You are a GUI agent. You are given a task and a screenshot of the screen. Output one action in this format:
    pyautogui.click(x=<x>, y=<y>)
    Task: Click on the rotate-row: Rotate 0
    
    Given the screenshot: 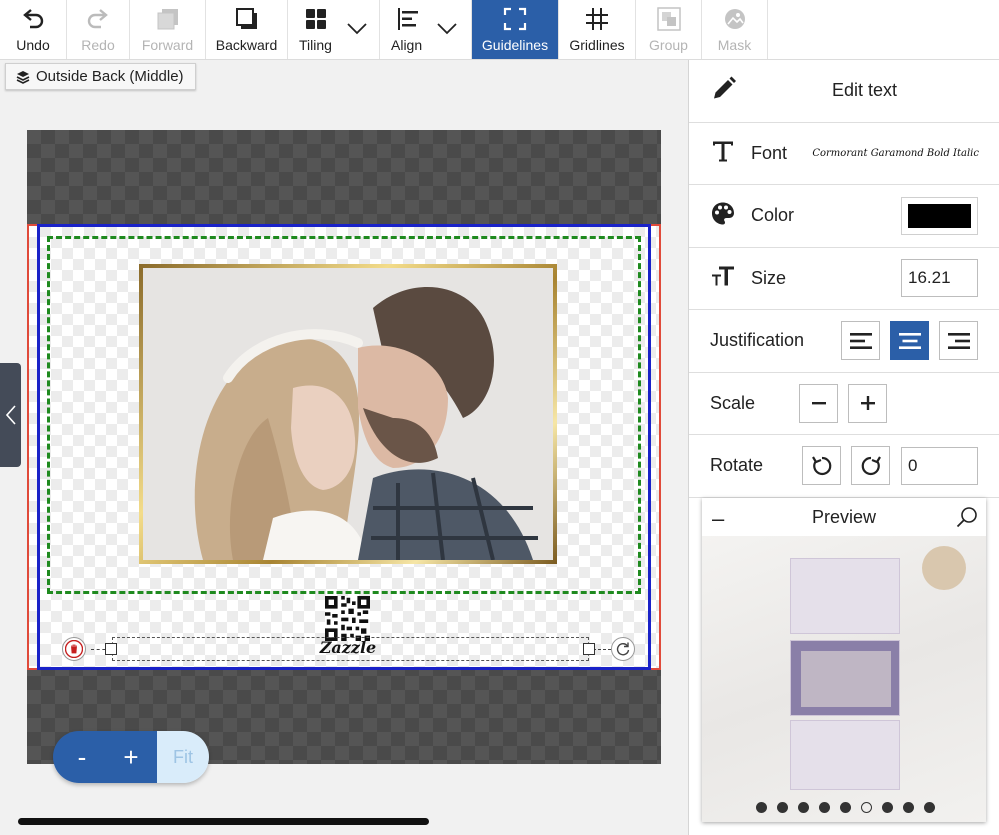 What is the action you would take?
    pyautogui.click(x=844, y=466)
    